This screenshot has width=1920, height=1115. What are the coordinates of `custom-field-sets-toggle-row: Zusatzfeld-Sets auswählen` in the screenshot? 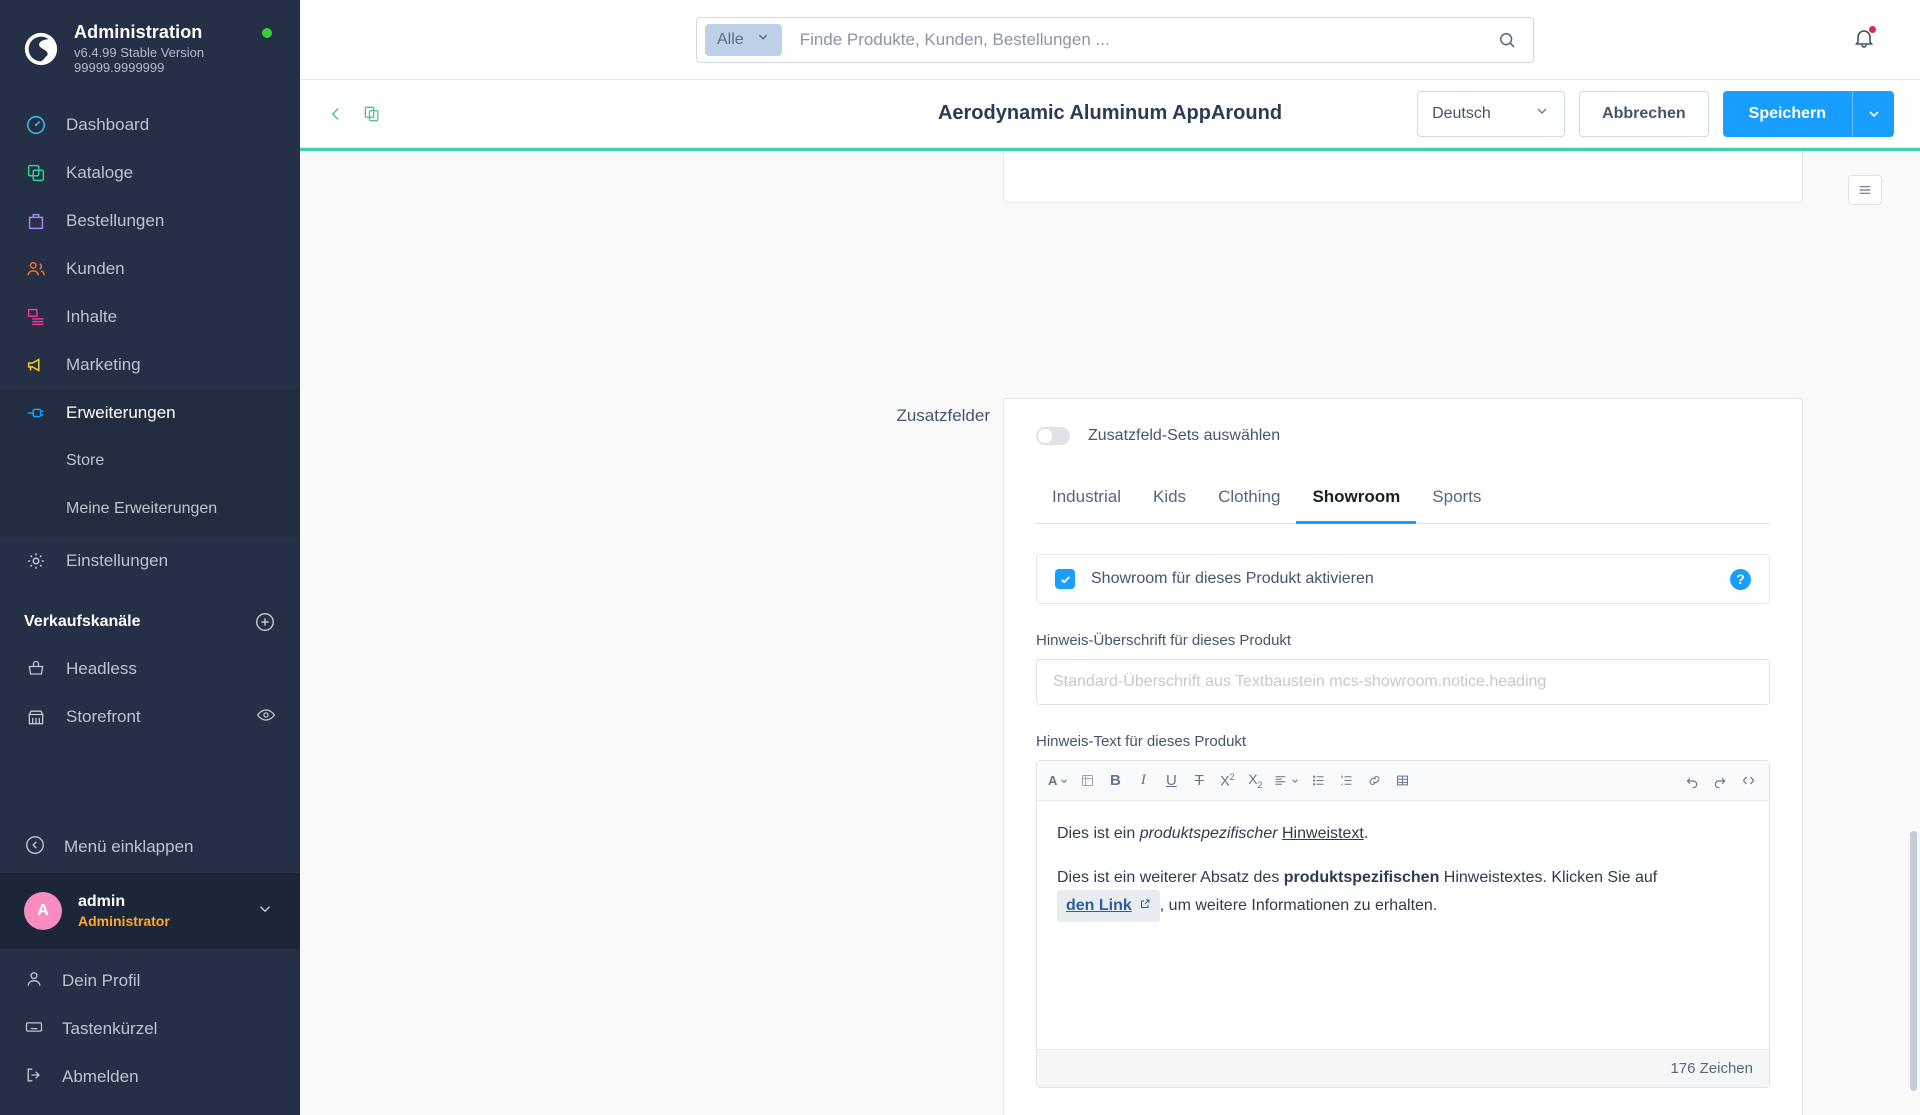 It's located at (1403, 436).